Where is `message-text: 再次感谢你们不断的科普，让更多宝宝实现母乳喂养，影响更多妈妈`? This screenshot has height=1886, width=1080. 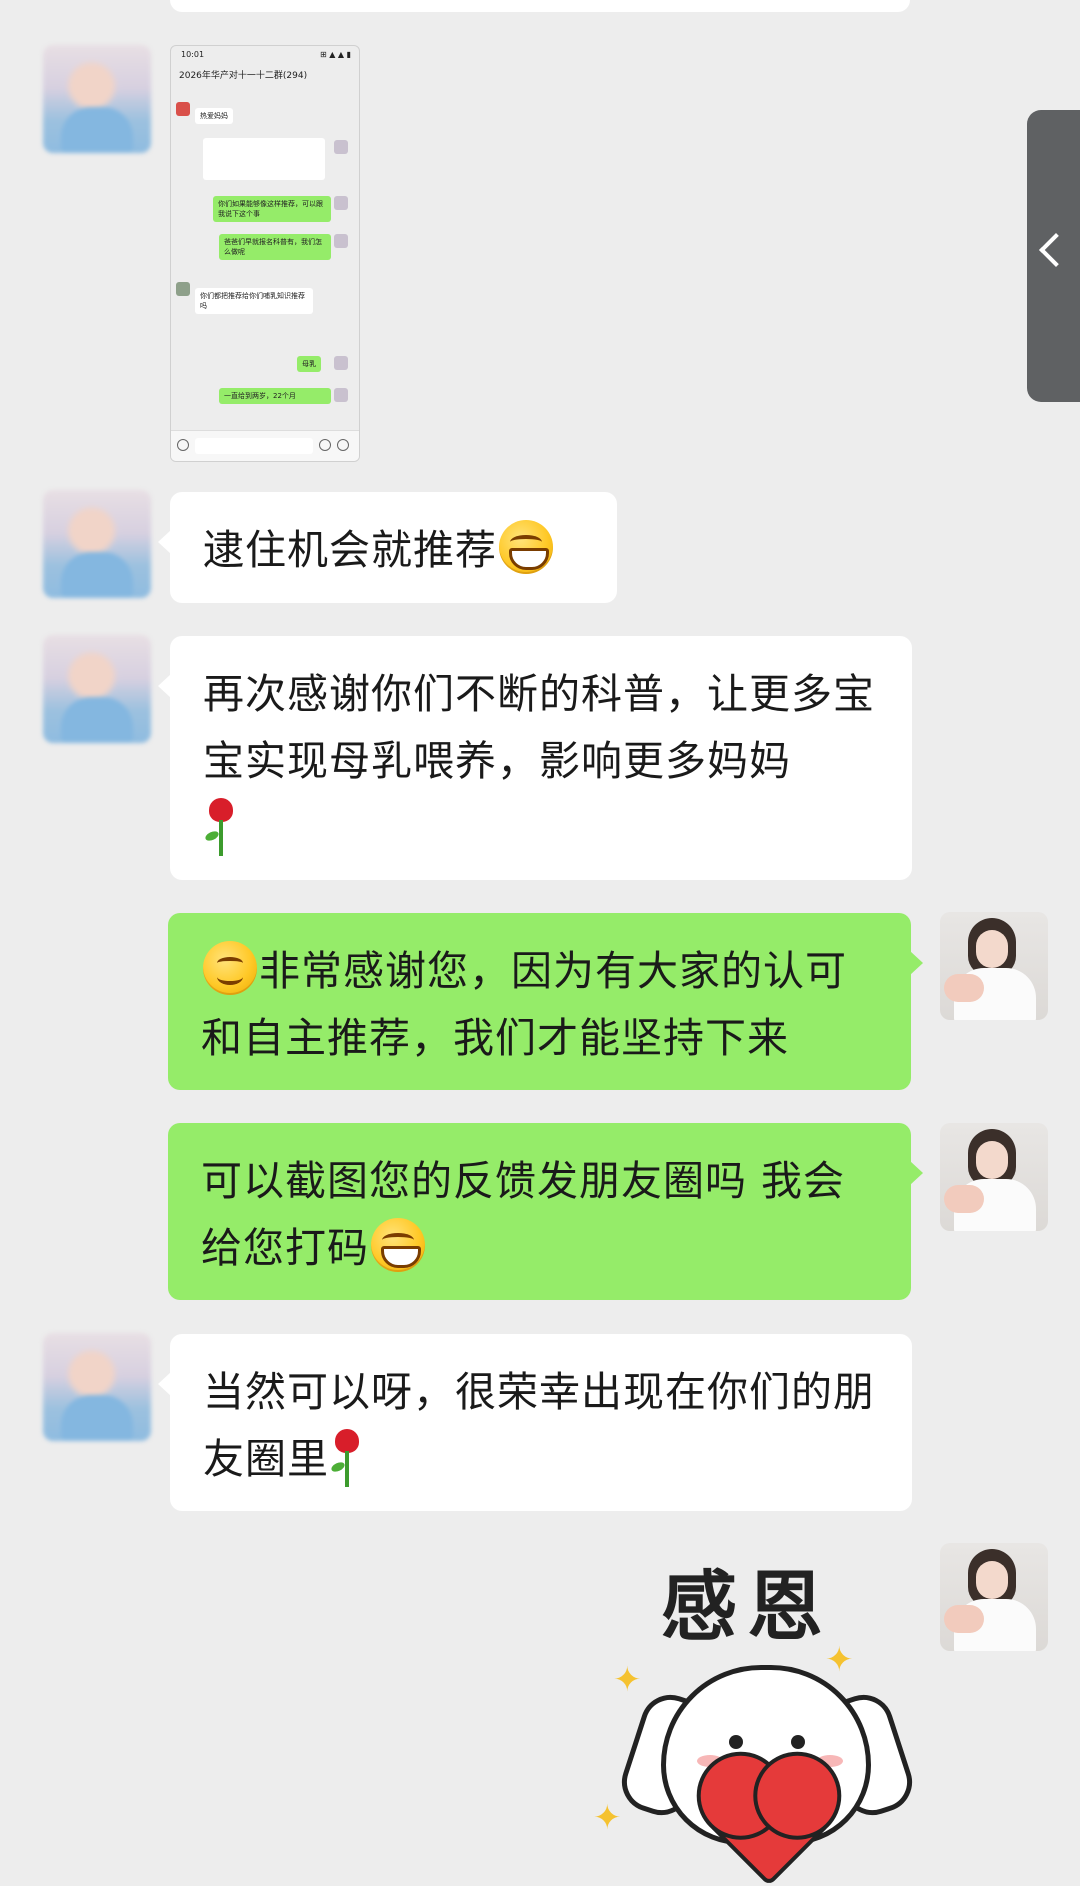
message-text: 再次感谢你们不断的科普，让更多宝宝实现母乳喂养，影响更多妈妈 is located at coordinates (539, 727).